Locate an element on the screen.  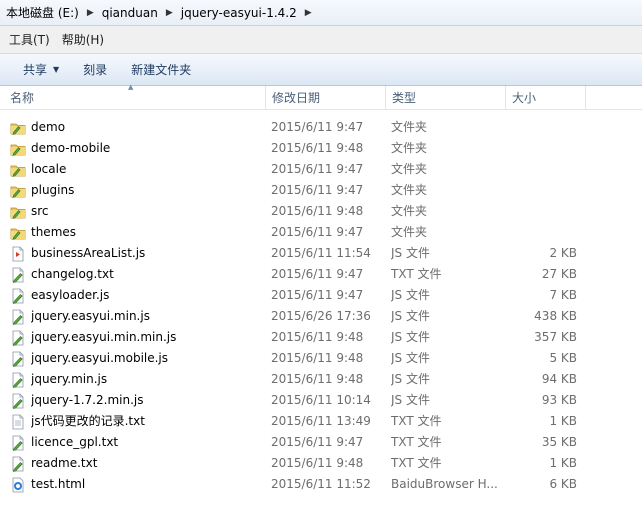
file-size: 357 KB is located at coordinates (555, 337).